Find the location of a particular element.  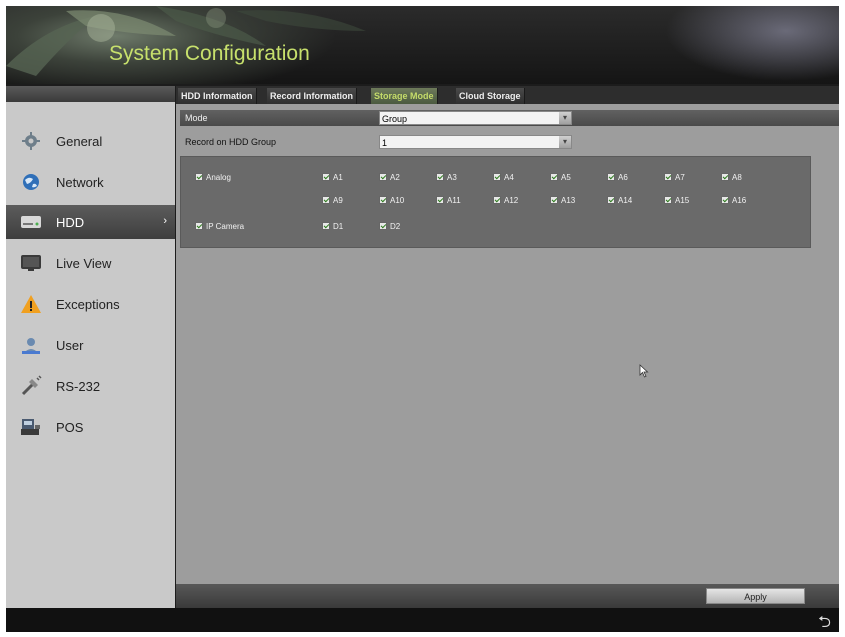

globe-icon is located at coordinates (31, 182).